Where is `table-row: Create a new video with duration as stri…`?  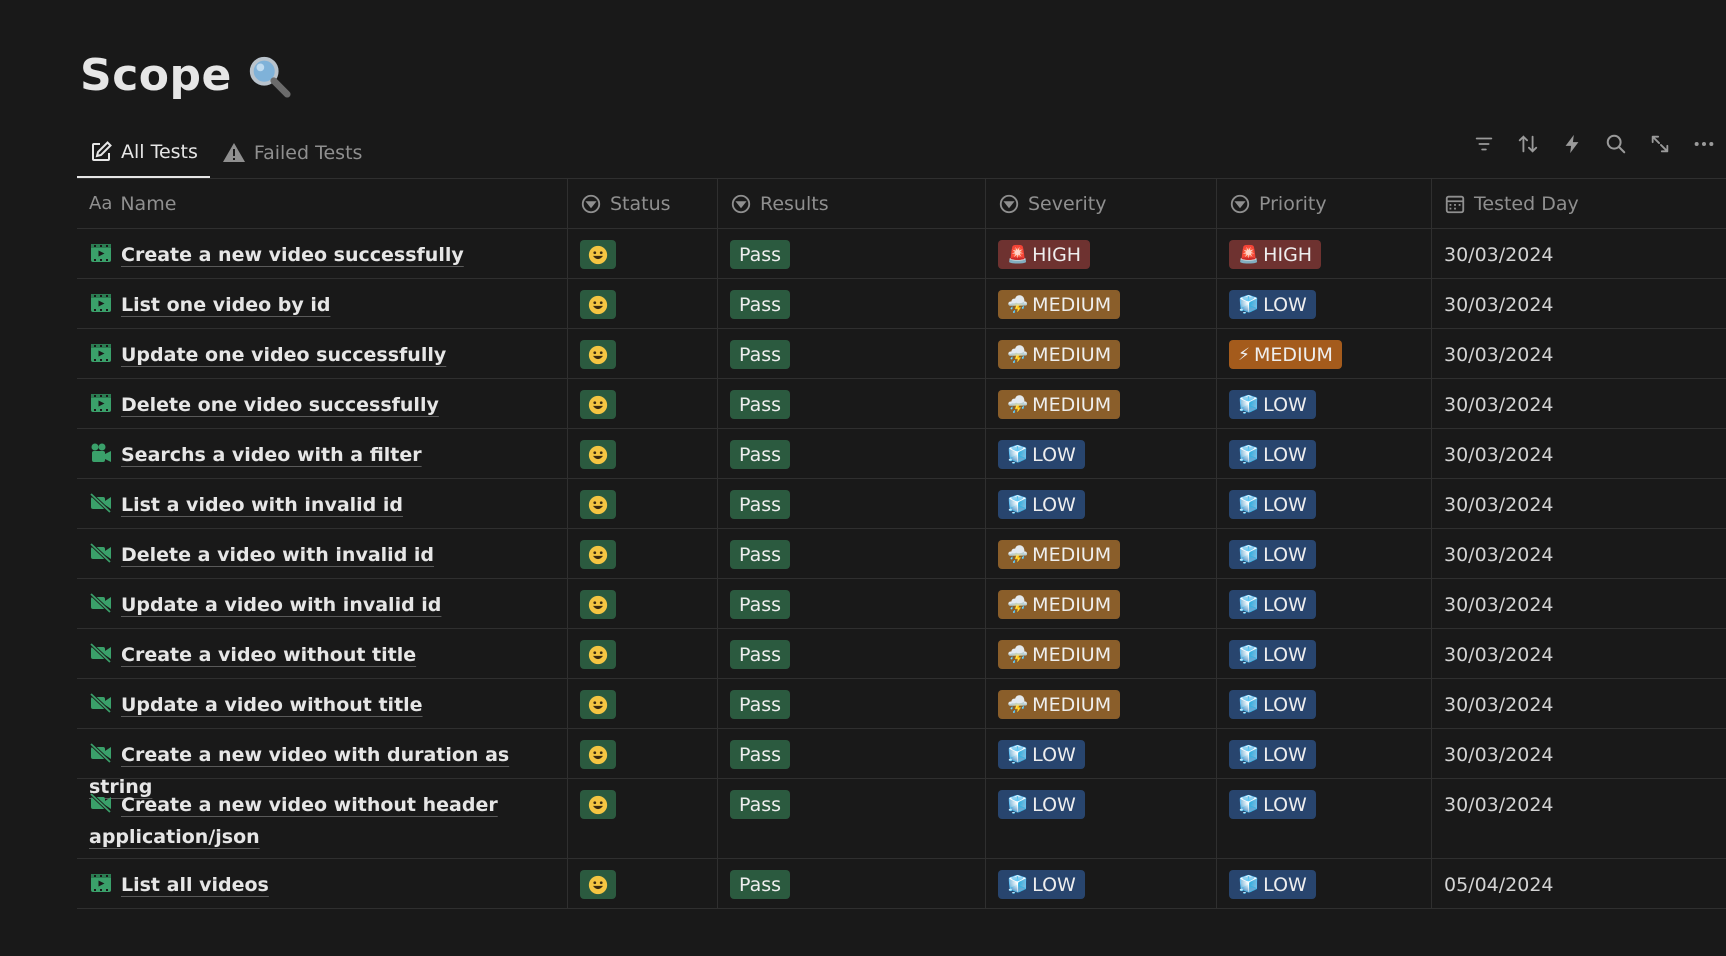 table-row: Create a new video with duration as stri… is located at coordinates (901, 763).